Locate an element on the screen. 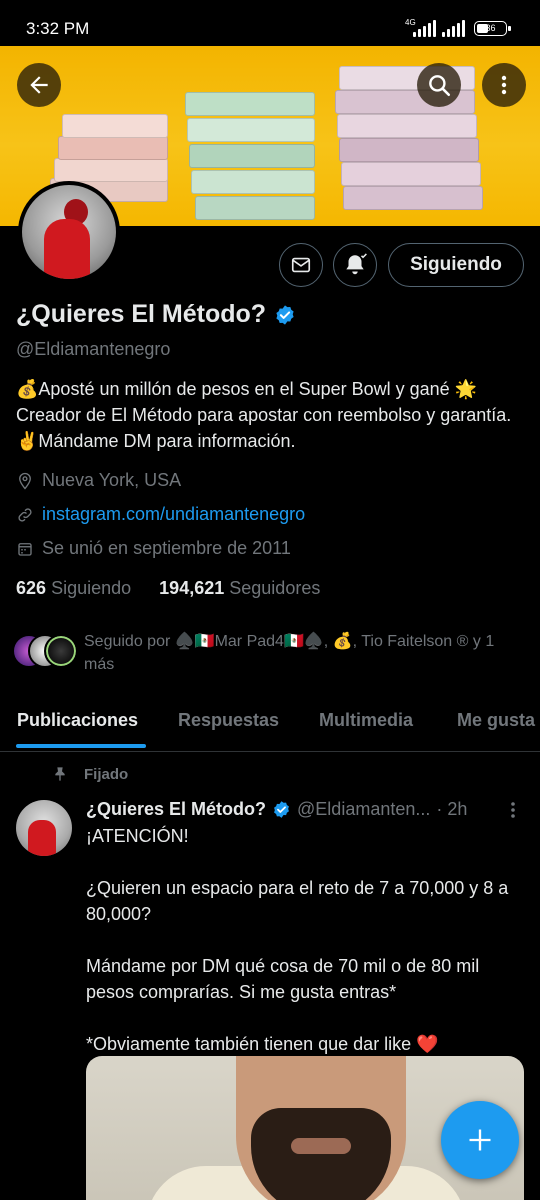 This screenshot has width=540, height=1200. battery-icon: 36 is located at coordinates (492, 28).